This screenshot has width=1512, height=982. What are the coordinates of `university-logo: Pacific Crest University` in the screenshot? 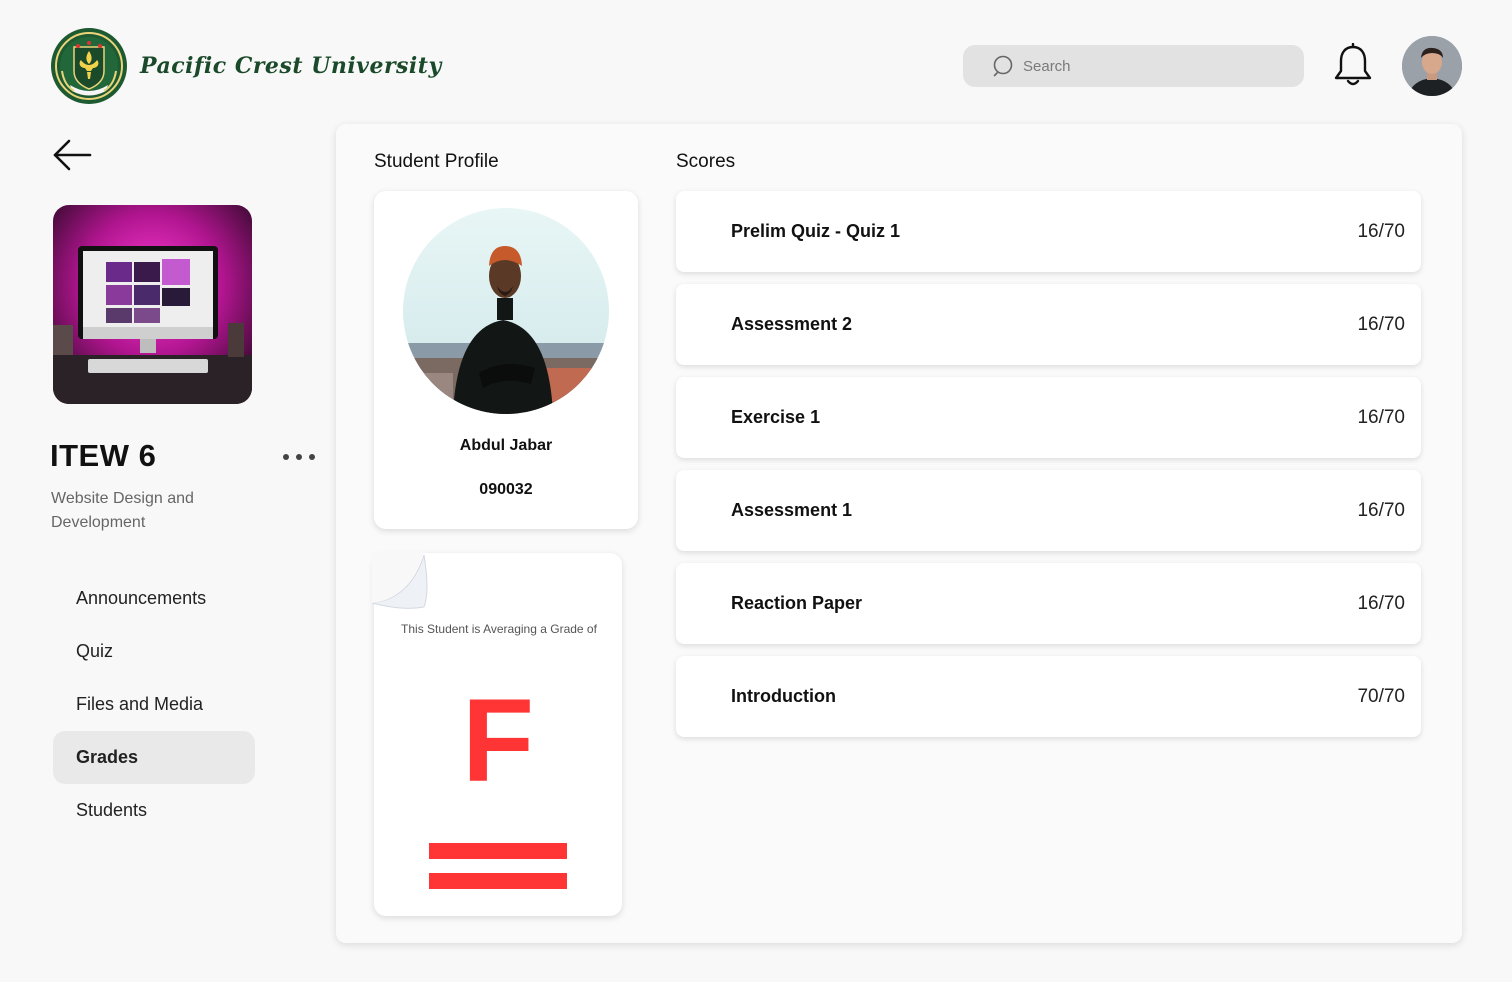 It's located at (246, 66).